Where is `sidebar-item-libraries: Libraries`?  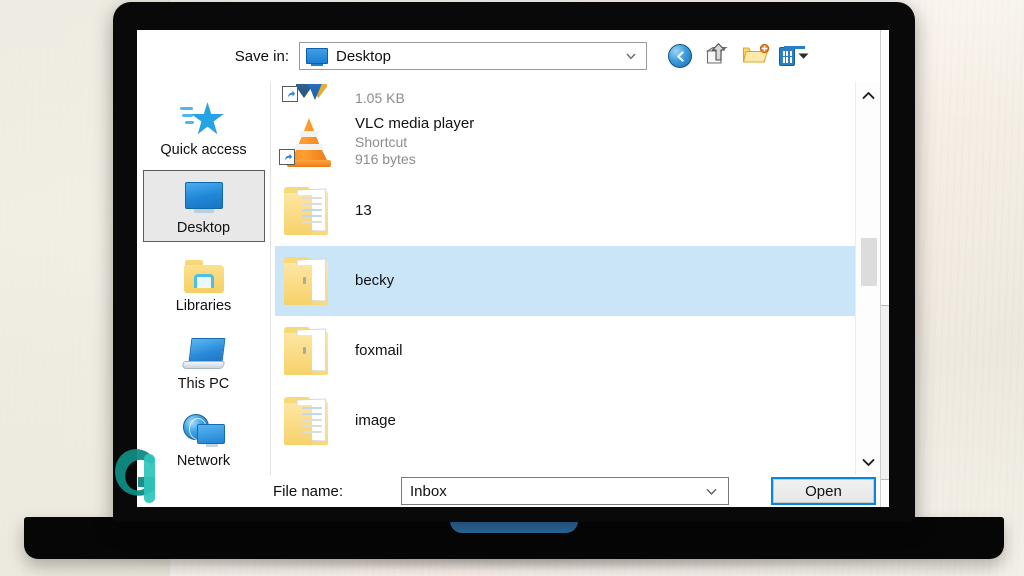 sidebar-item-libraries: Libraries is located at coordinates (204, 284).